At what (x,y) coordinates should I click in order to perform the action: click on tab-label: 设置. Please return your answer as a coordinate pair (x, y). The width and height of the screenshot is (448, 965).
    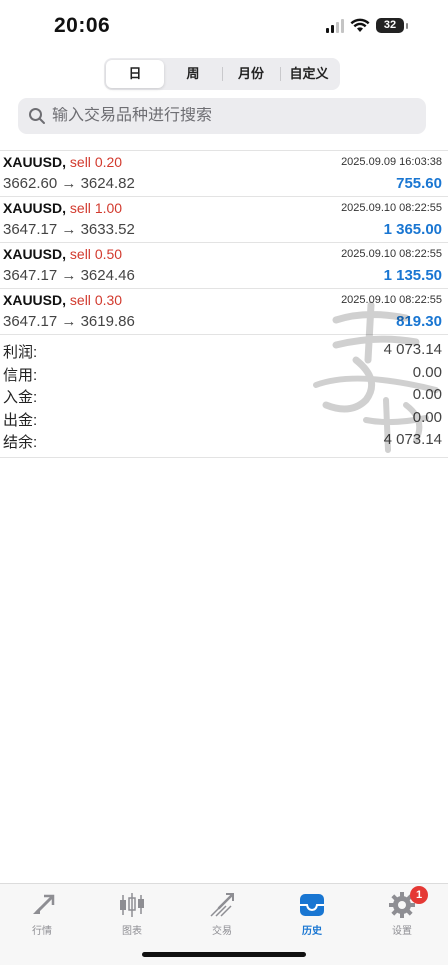
    Looking at the image, I should click on (402, 931).